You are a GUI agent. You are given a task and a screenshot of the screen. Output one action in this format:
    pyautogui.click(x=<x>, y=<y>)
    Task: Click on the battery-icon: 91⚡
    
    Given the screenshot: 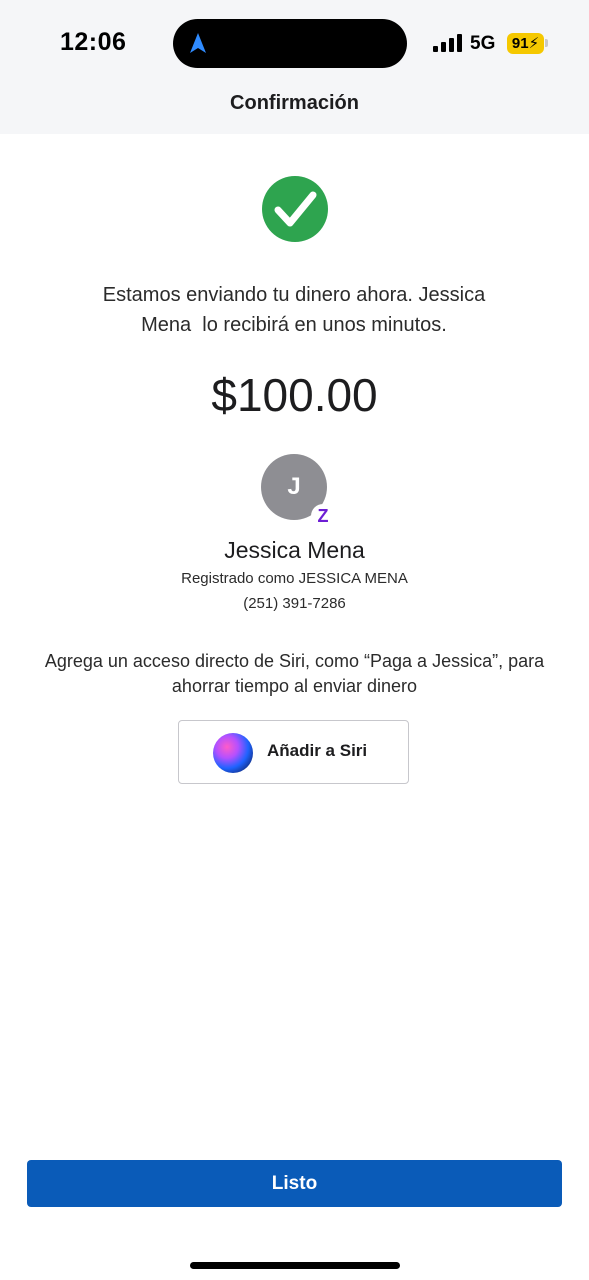 What is the action you would take?
    pyautogui.click(x=525, y=43)
    